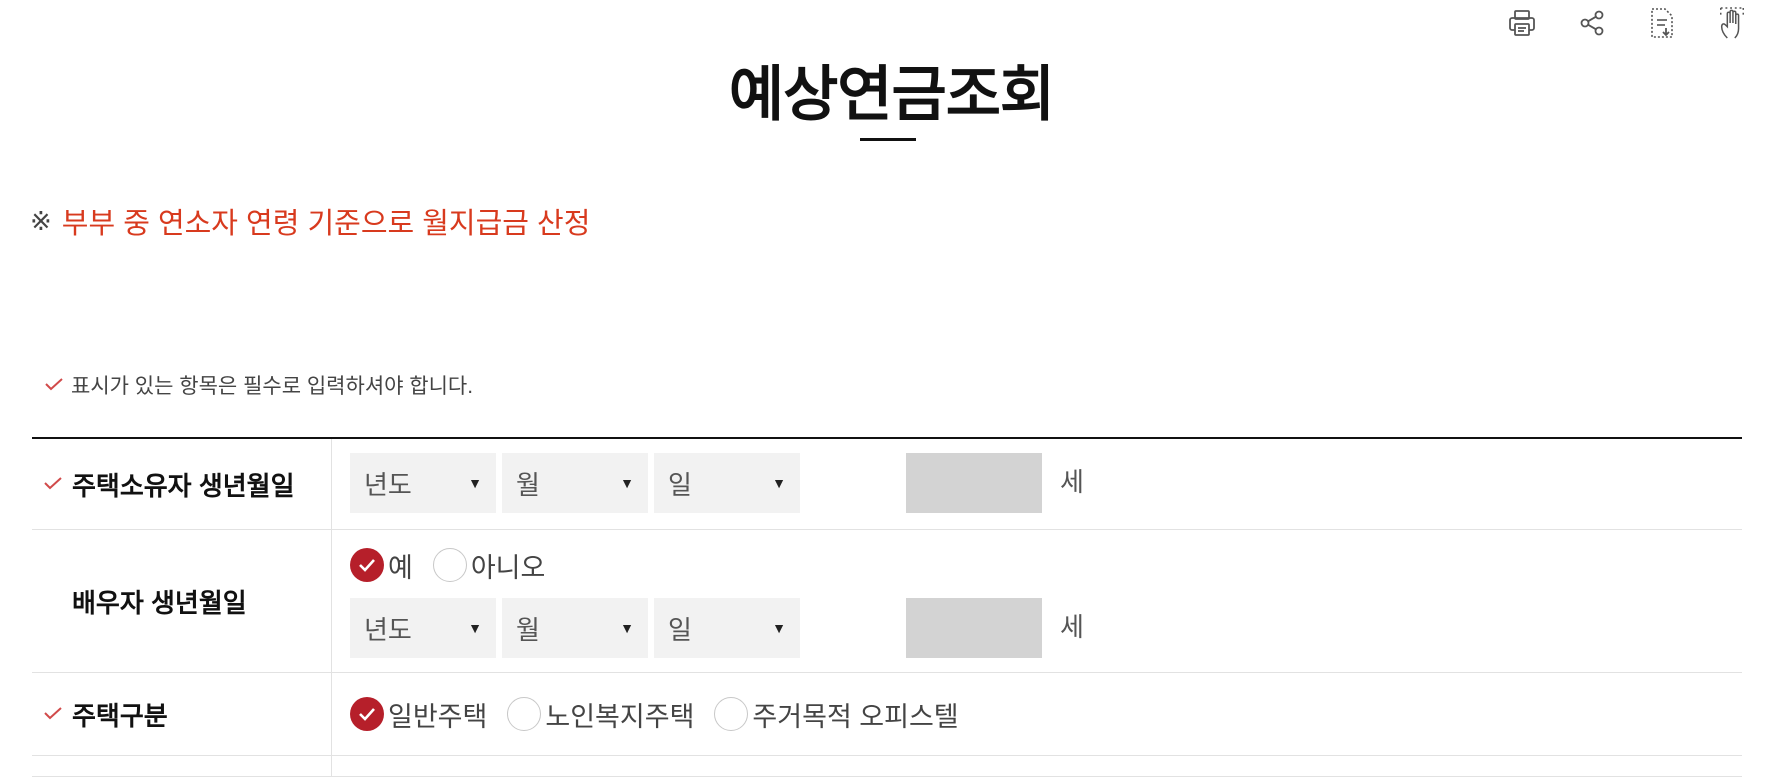  I want to click on house-type-general-radio: 일반주택, so click(418, 714).